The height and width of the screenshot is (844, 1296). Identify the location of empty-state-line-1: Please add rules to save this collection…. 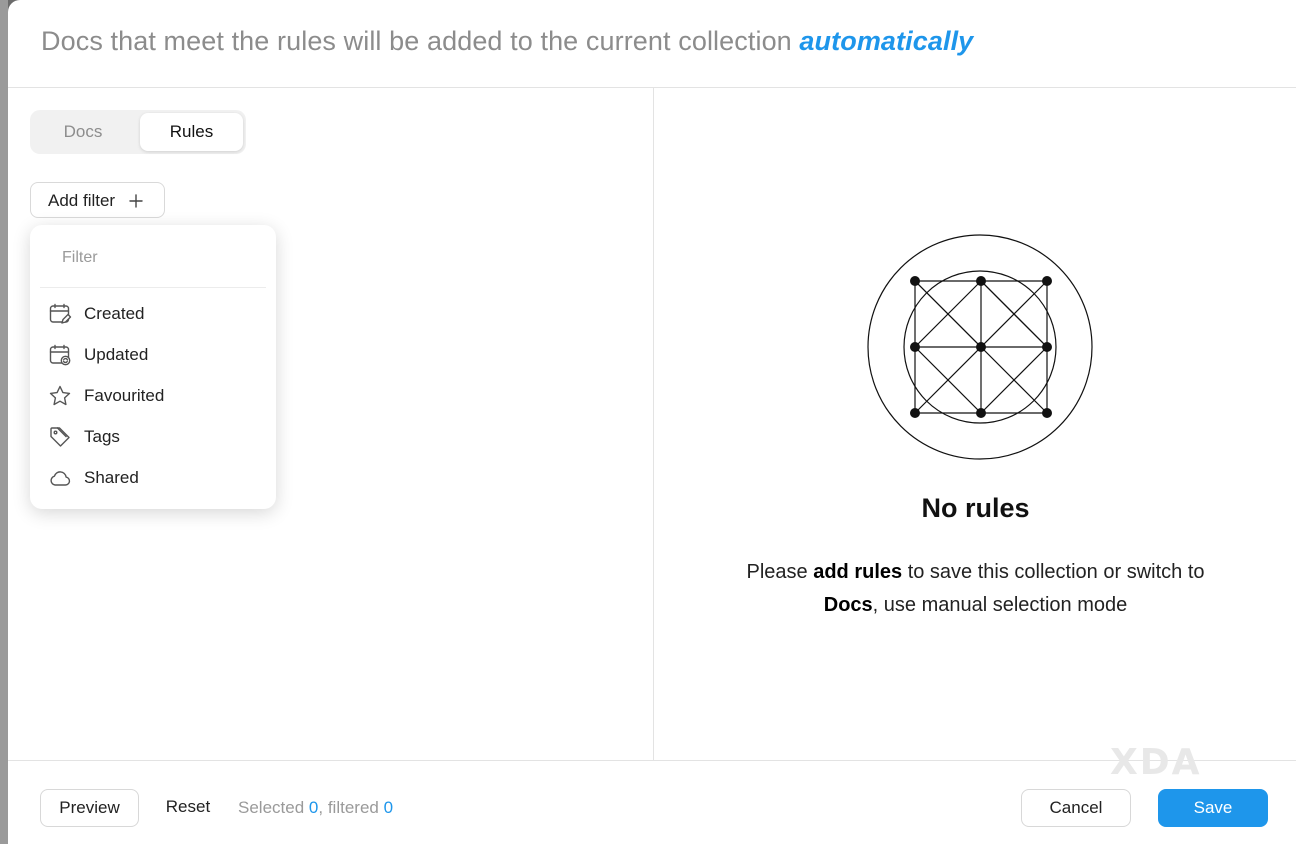
(975, 572).